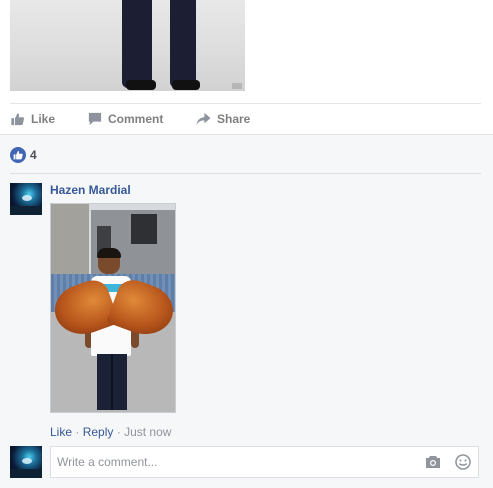 Image resolution: width=493 pixels, height=488 pixels. I want to click on photo-watermark, so click(237, 86).